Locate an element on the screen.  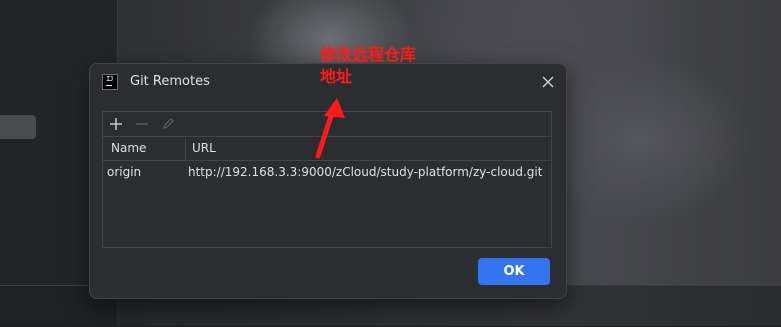
remove-icon is located at coordinates (142, 124).